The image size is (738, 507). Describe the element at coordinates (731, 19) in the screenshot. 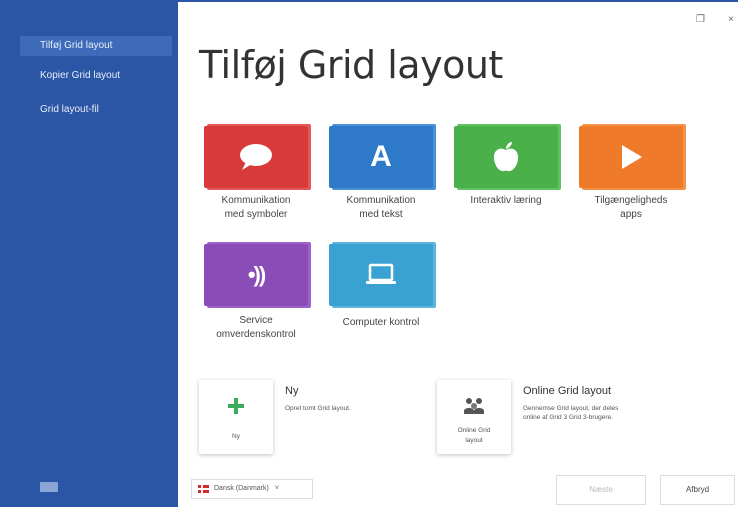

I see `close-window-icon: ×` at that location.